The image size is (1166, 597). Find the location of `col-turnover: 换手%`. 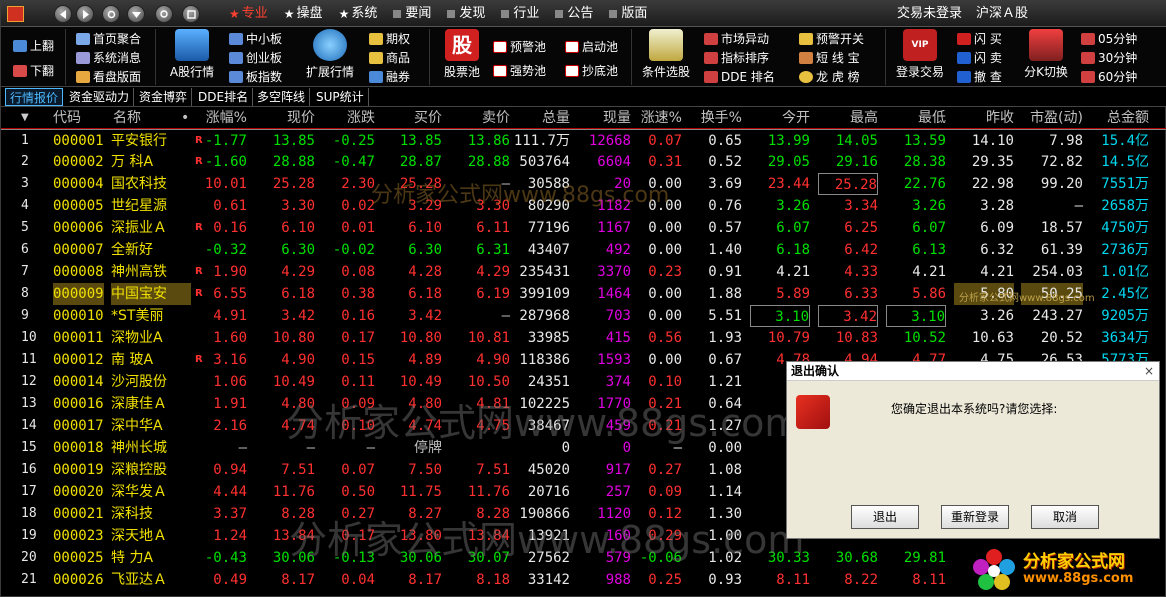

col-turnover: 换手% is located at coordinates (712, 118).